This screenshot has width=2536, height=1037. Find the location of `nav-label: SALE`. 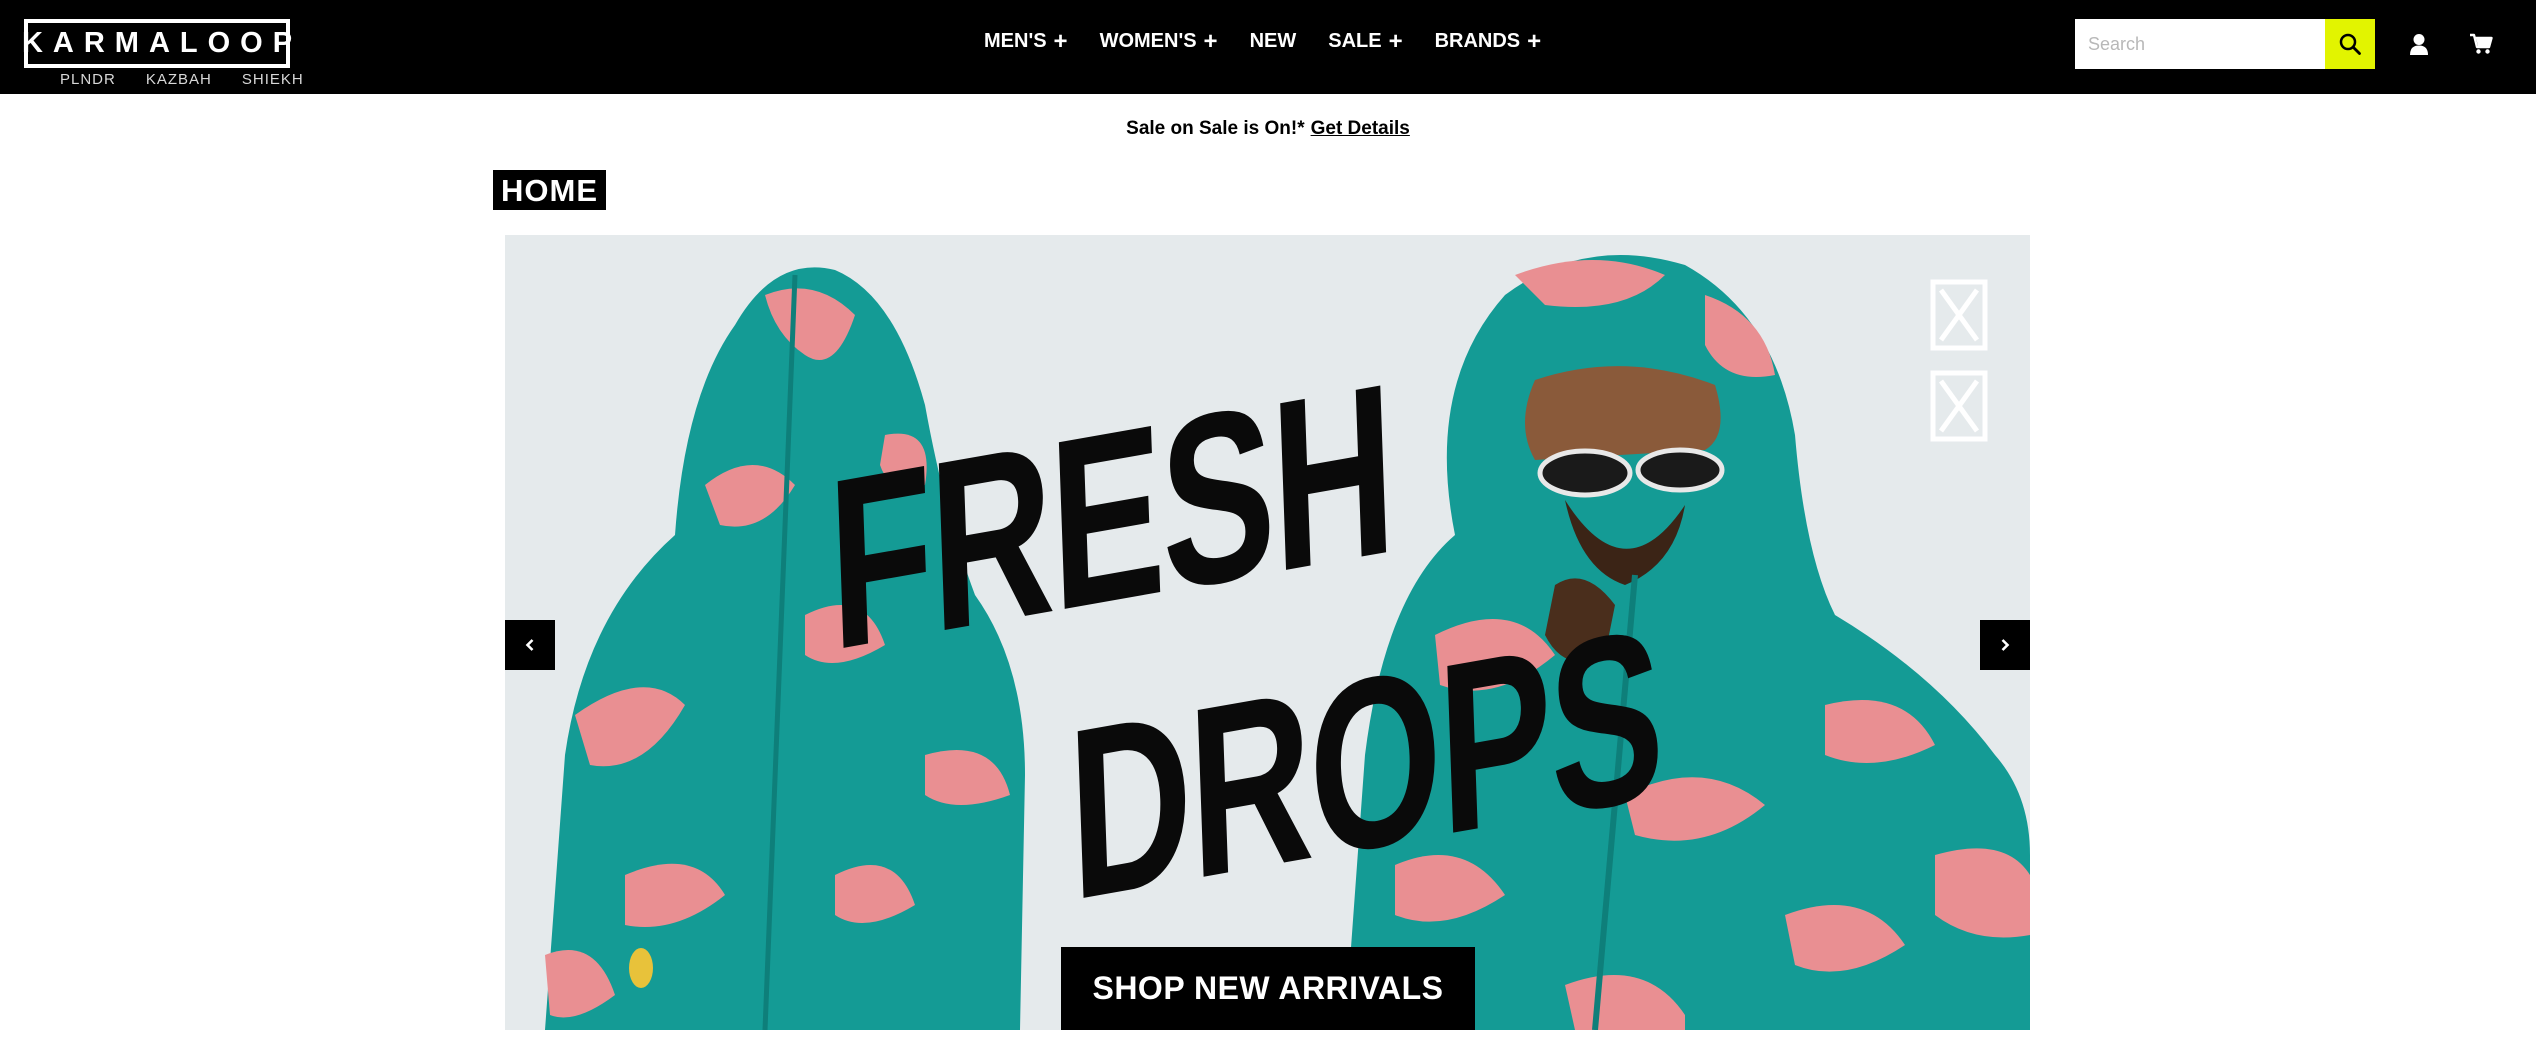

nav-label: SALE is located at coordinates (1355, 41).